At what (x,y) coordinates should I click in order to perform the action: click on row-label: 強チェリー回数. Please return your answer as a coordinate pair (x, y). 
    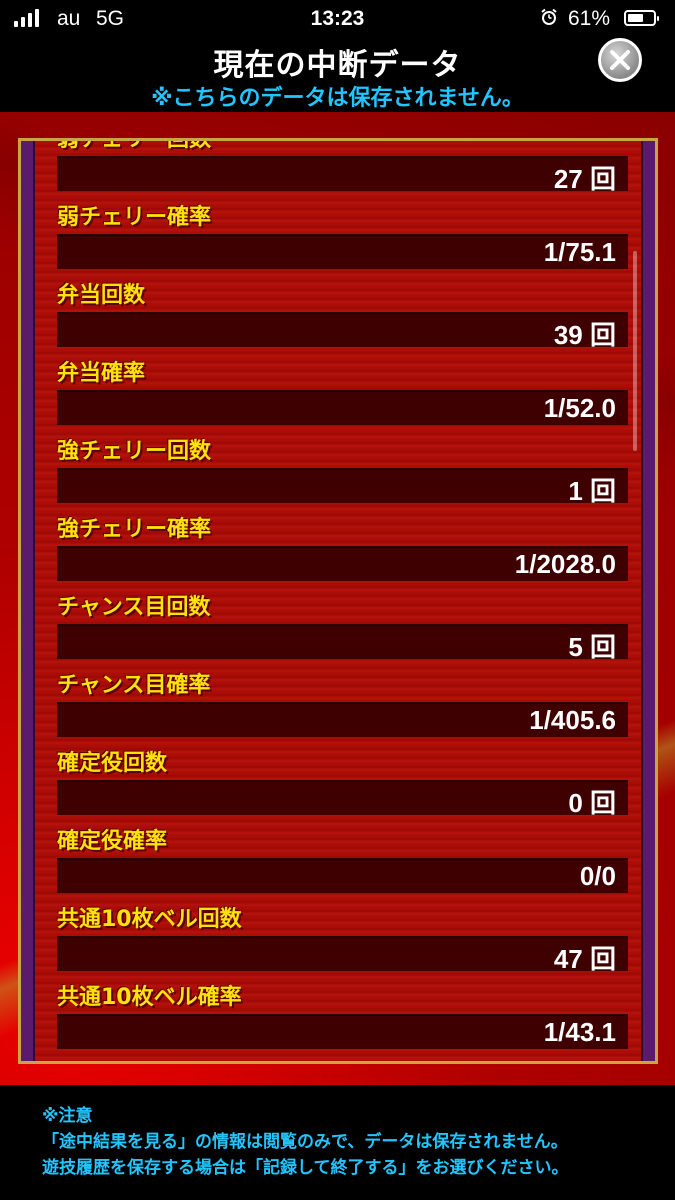
    Looking at the image, I should click on (134, 451).